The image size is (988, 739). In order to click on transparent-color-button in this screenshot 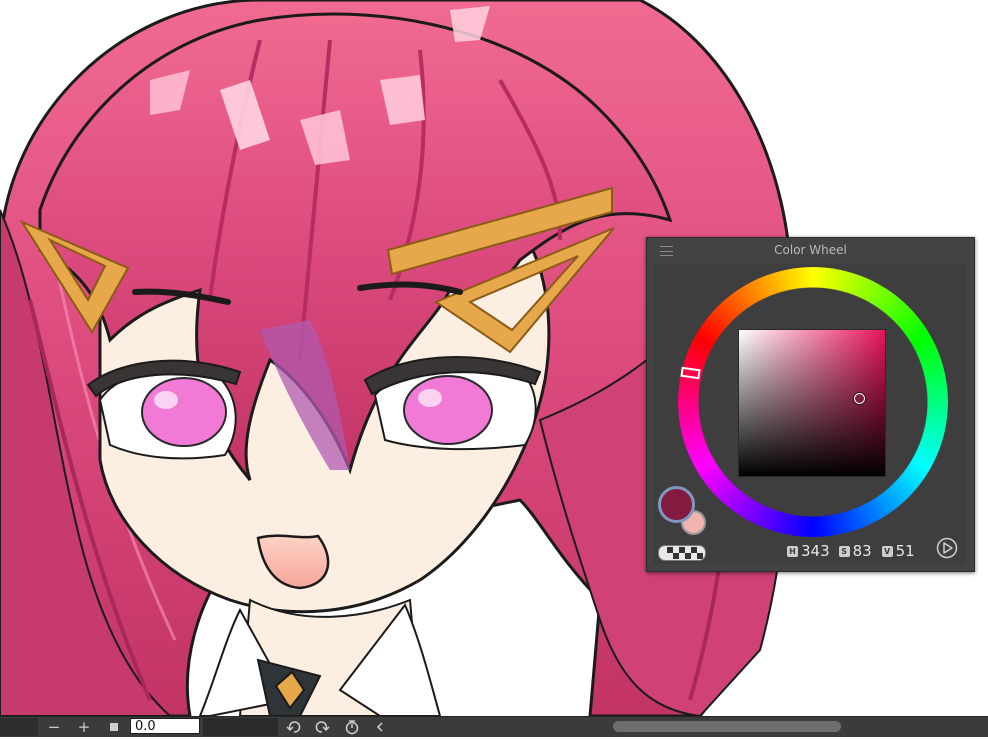, I will do `click(682, 553)`.